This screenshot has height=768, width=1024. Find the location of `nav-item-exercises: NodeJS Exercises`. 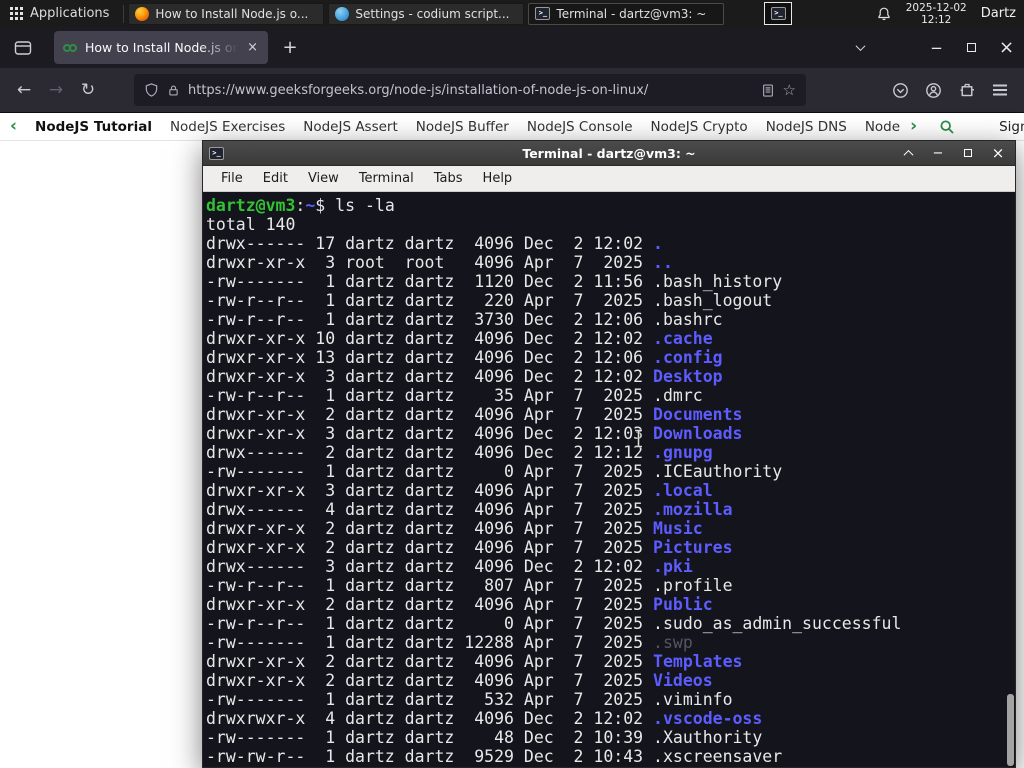

nav-item-exercises: NodeJS Exercises is located at coordinates (227, 127).